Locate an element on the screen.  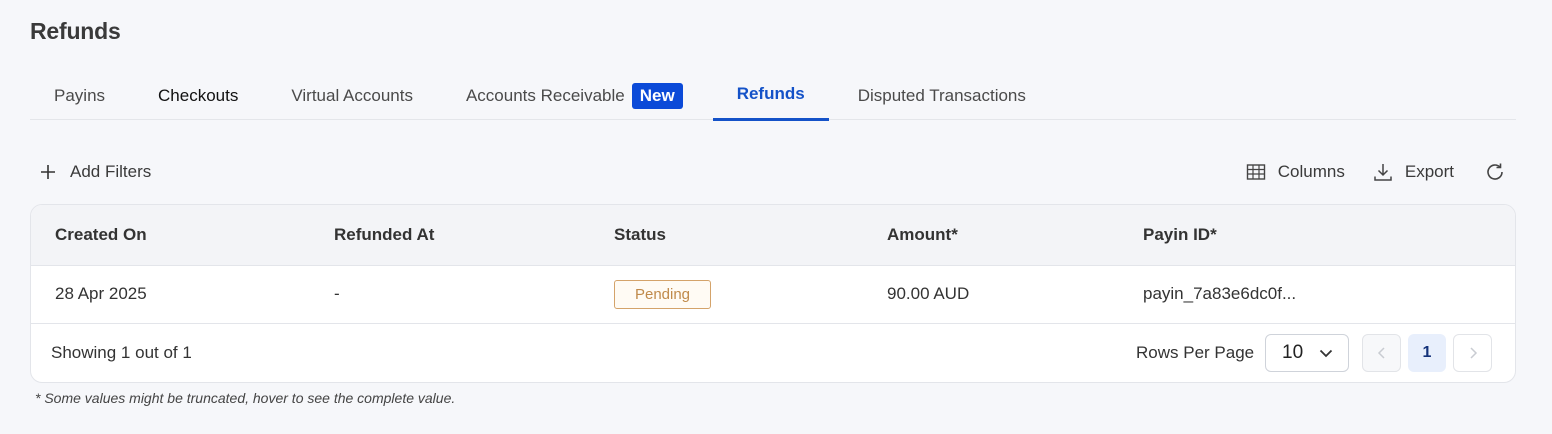
table-actions: Columns Export is located at coordinates (1376, 172).